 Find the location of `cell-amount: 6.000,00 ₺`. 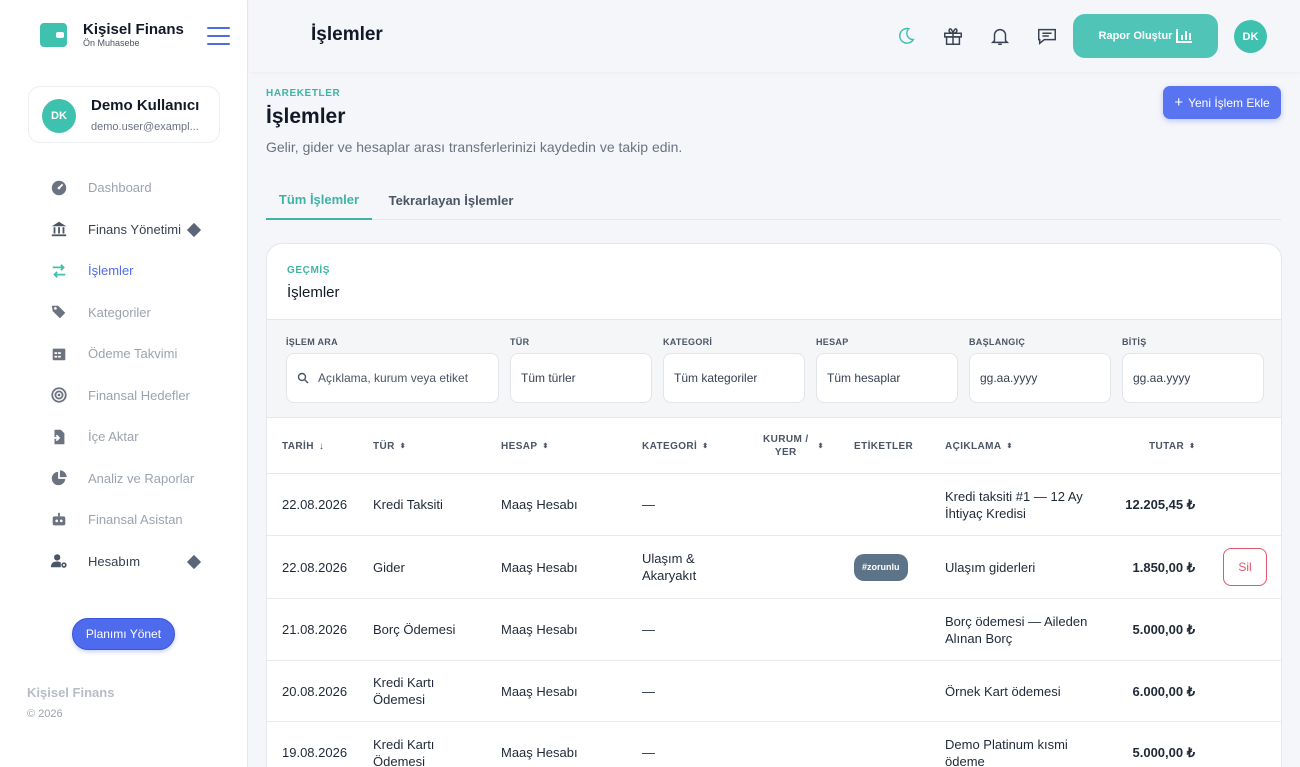

cell-amount: 6.000,00 ₺ is located at coordinates (1164, 691).